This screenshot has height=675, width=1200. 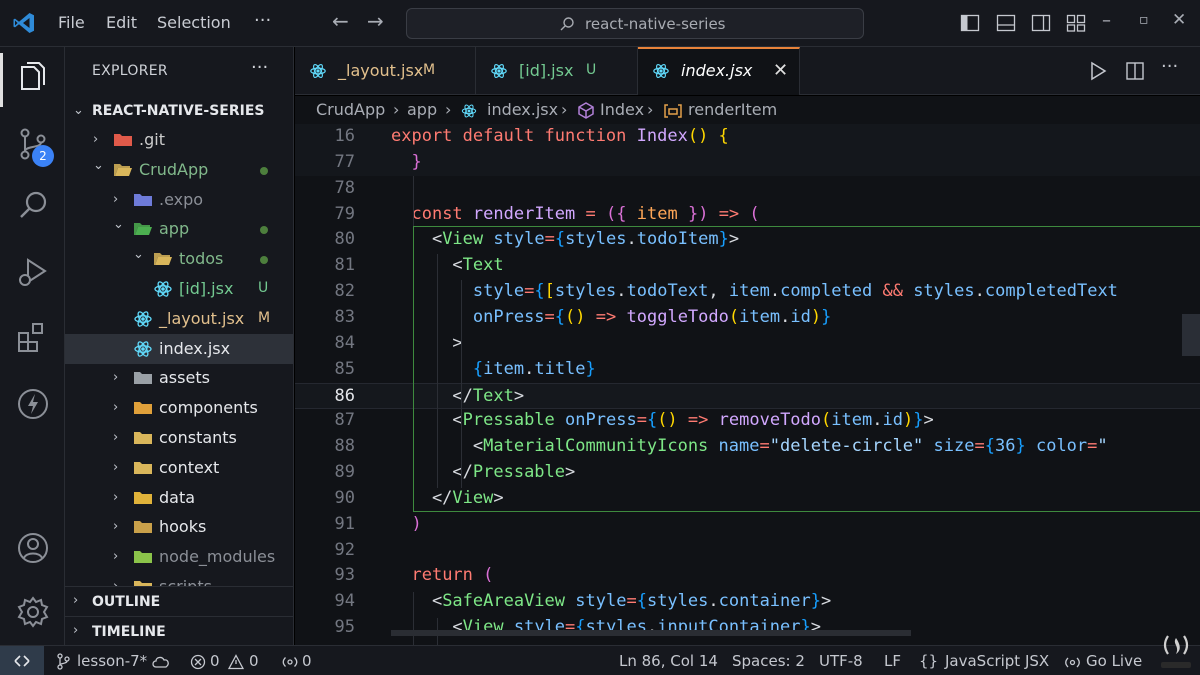 I want to click on code-text: <SafeAreaView style={styles.container}>, so click(x=611, y=601).